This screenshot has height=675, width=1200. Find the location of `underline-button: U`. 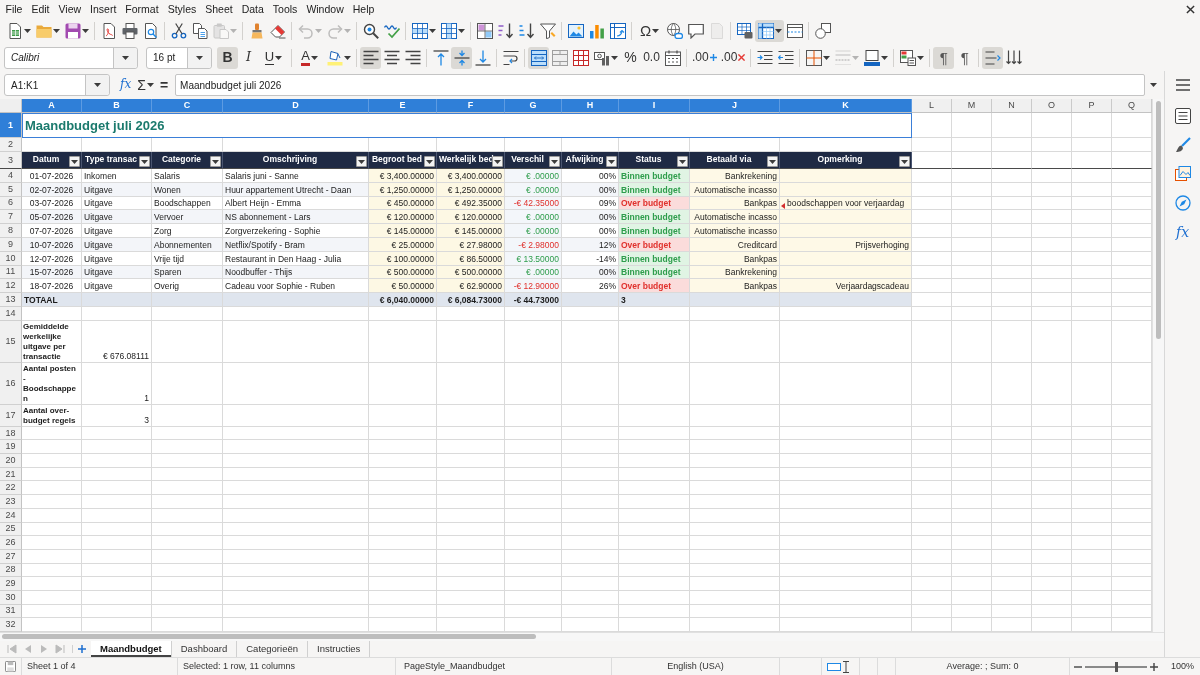

underline-button: U is located at coordinates (273, 57).